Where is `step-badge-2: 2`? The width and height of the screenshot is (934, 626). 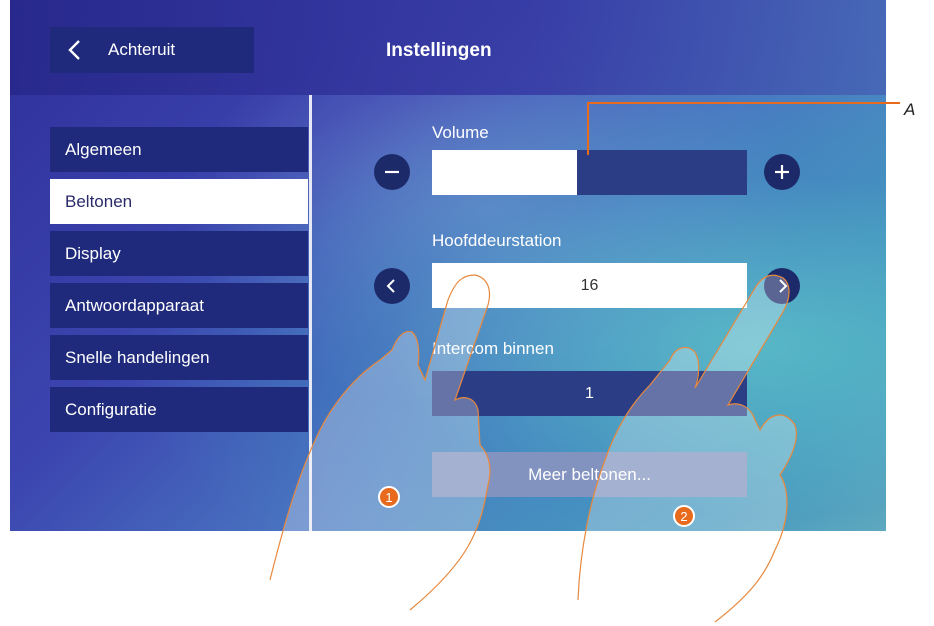
step-badge-2: 2 is located at coordinates (684, 516).